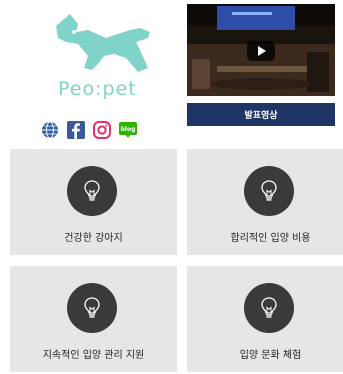 Image resolution: width=343 pixels, height=374 pixels. Describe the element at coordinates (76, 130) in the screenshot. I see `facebook-icon` at that location.